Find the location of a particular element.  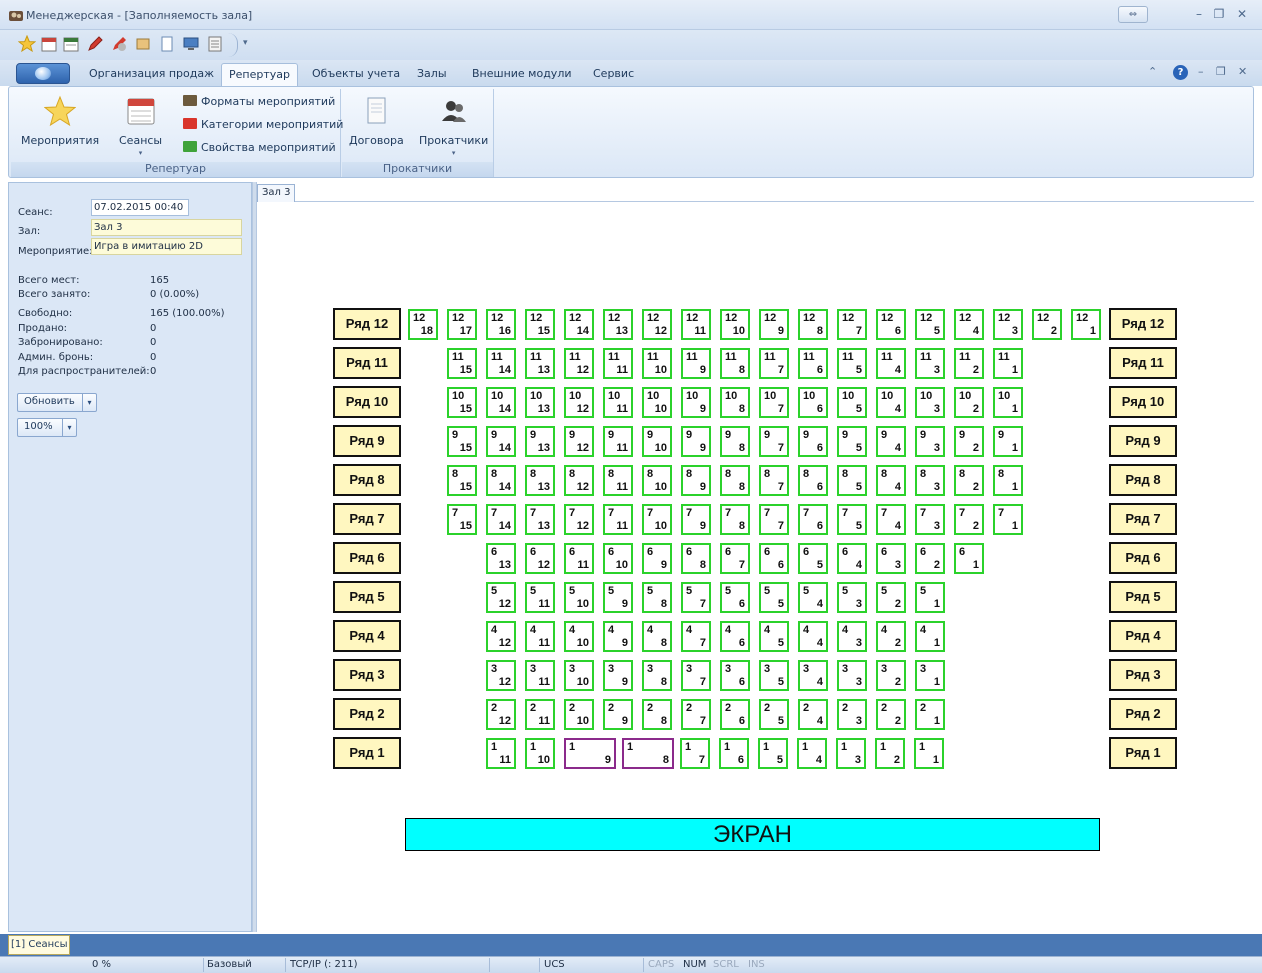

minimize-icon: – is located at coordinates (1199, 14).